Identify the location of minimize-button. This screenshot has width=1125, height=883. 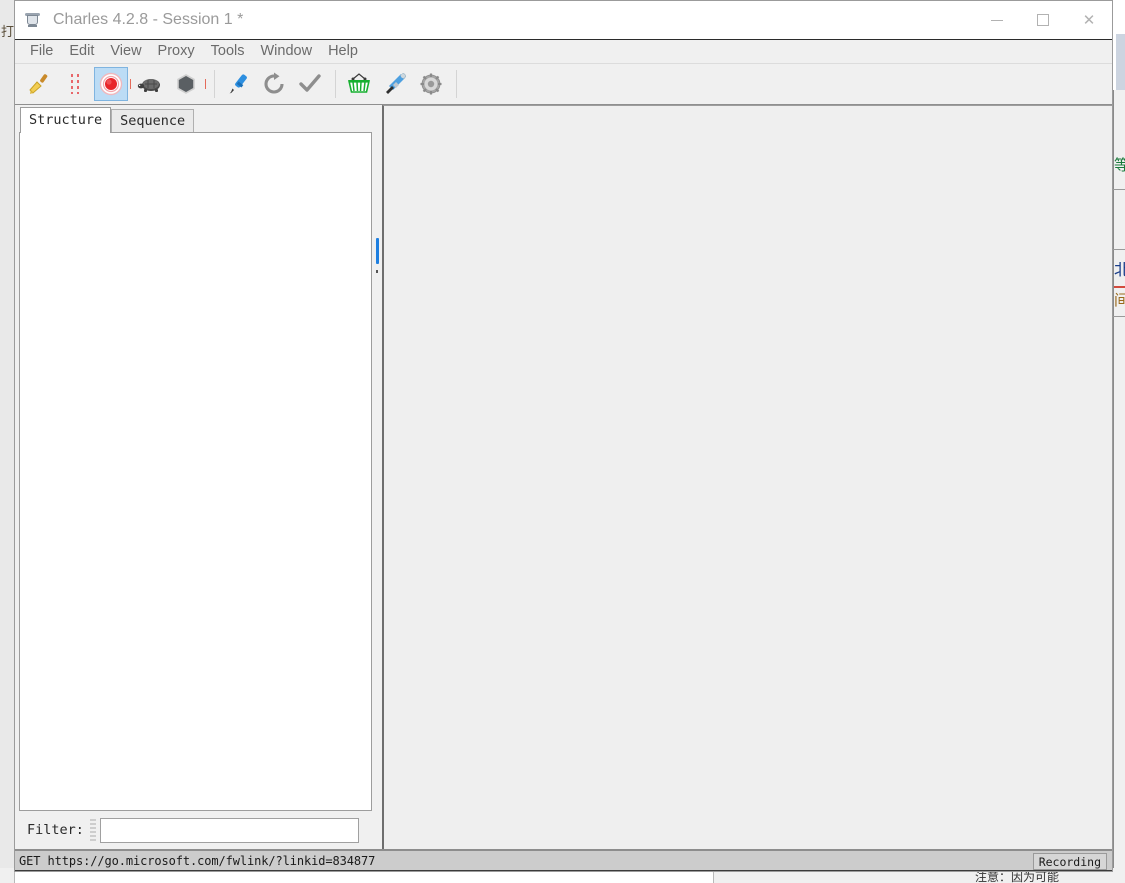
(997, 20).